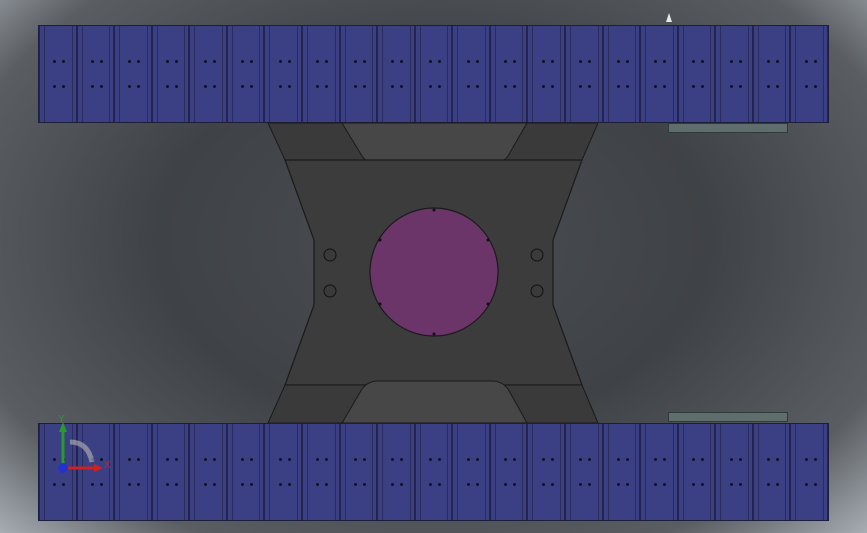 The width and height of the screenshot is (867, 533). Describe the element at coordinates (107, 465) in the screenshot. I see `x-axis-label: X` at that location.